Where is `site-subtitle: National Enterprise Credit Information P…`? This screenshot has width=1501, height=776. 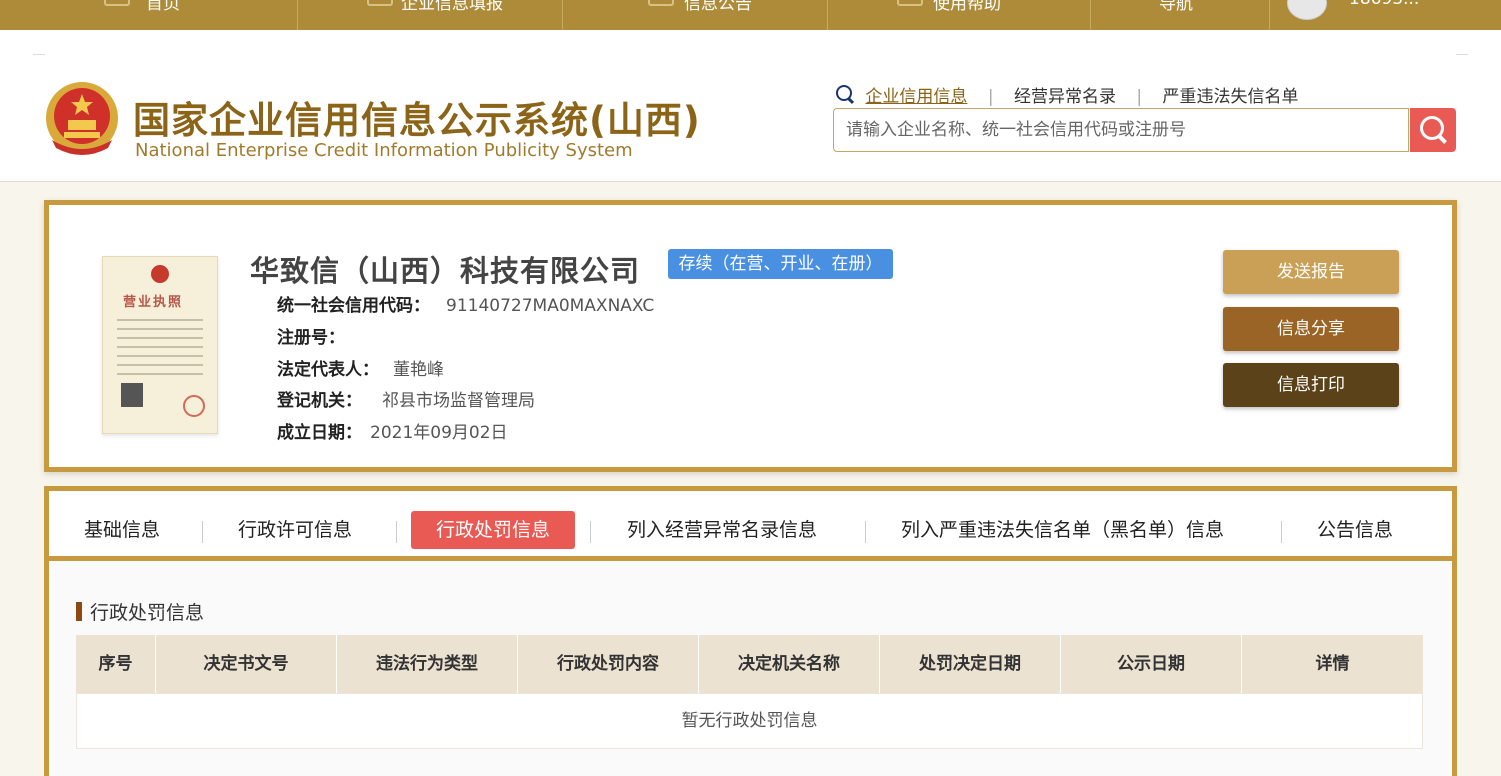
site-subtitle: National Enterprise Credit Information P… is located at coordinates (384, 150).